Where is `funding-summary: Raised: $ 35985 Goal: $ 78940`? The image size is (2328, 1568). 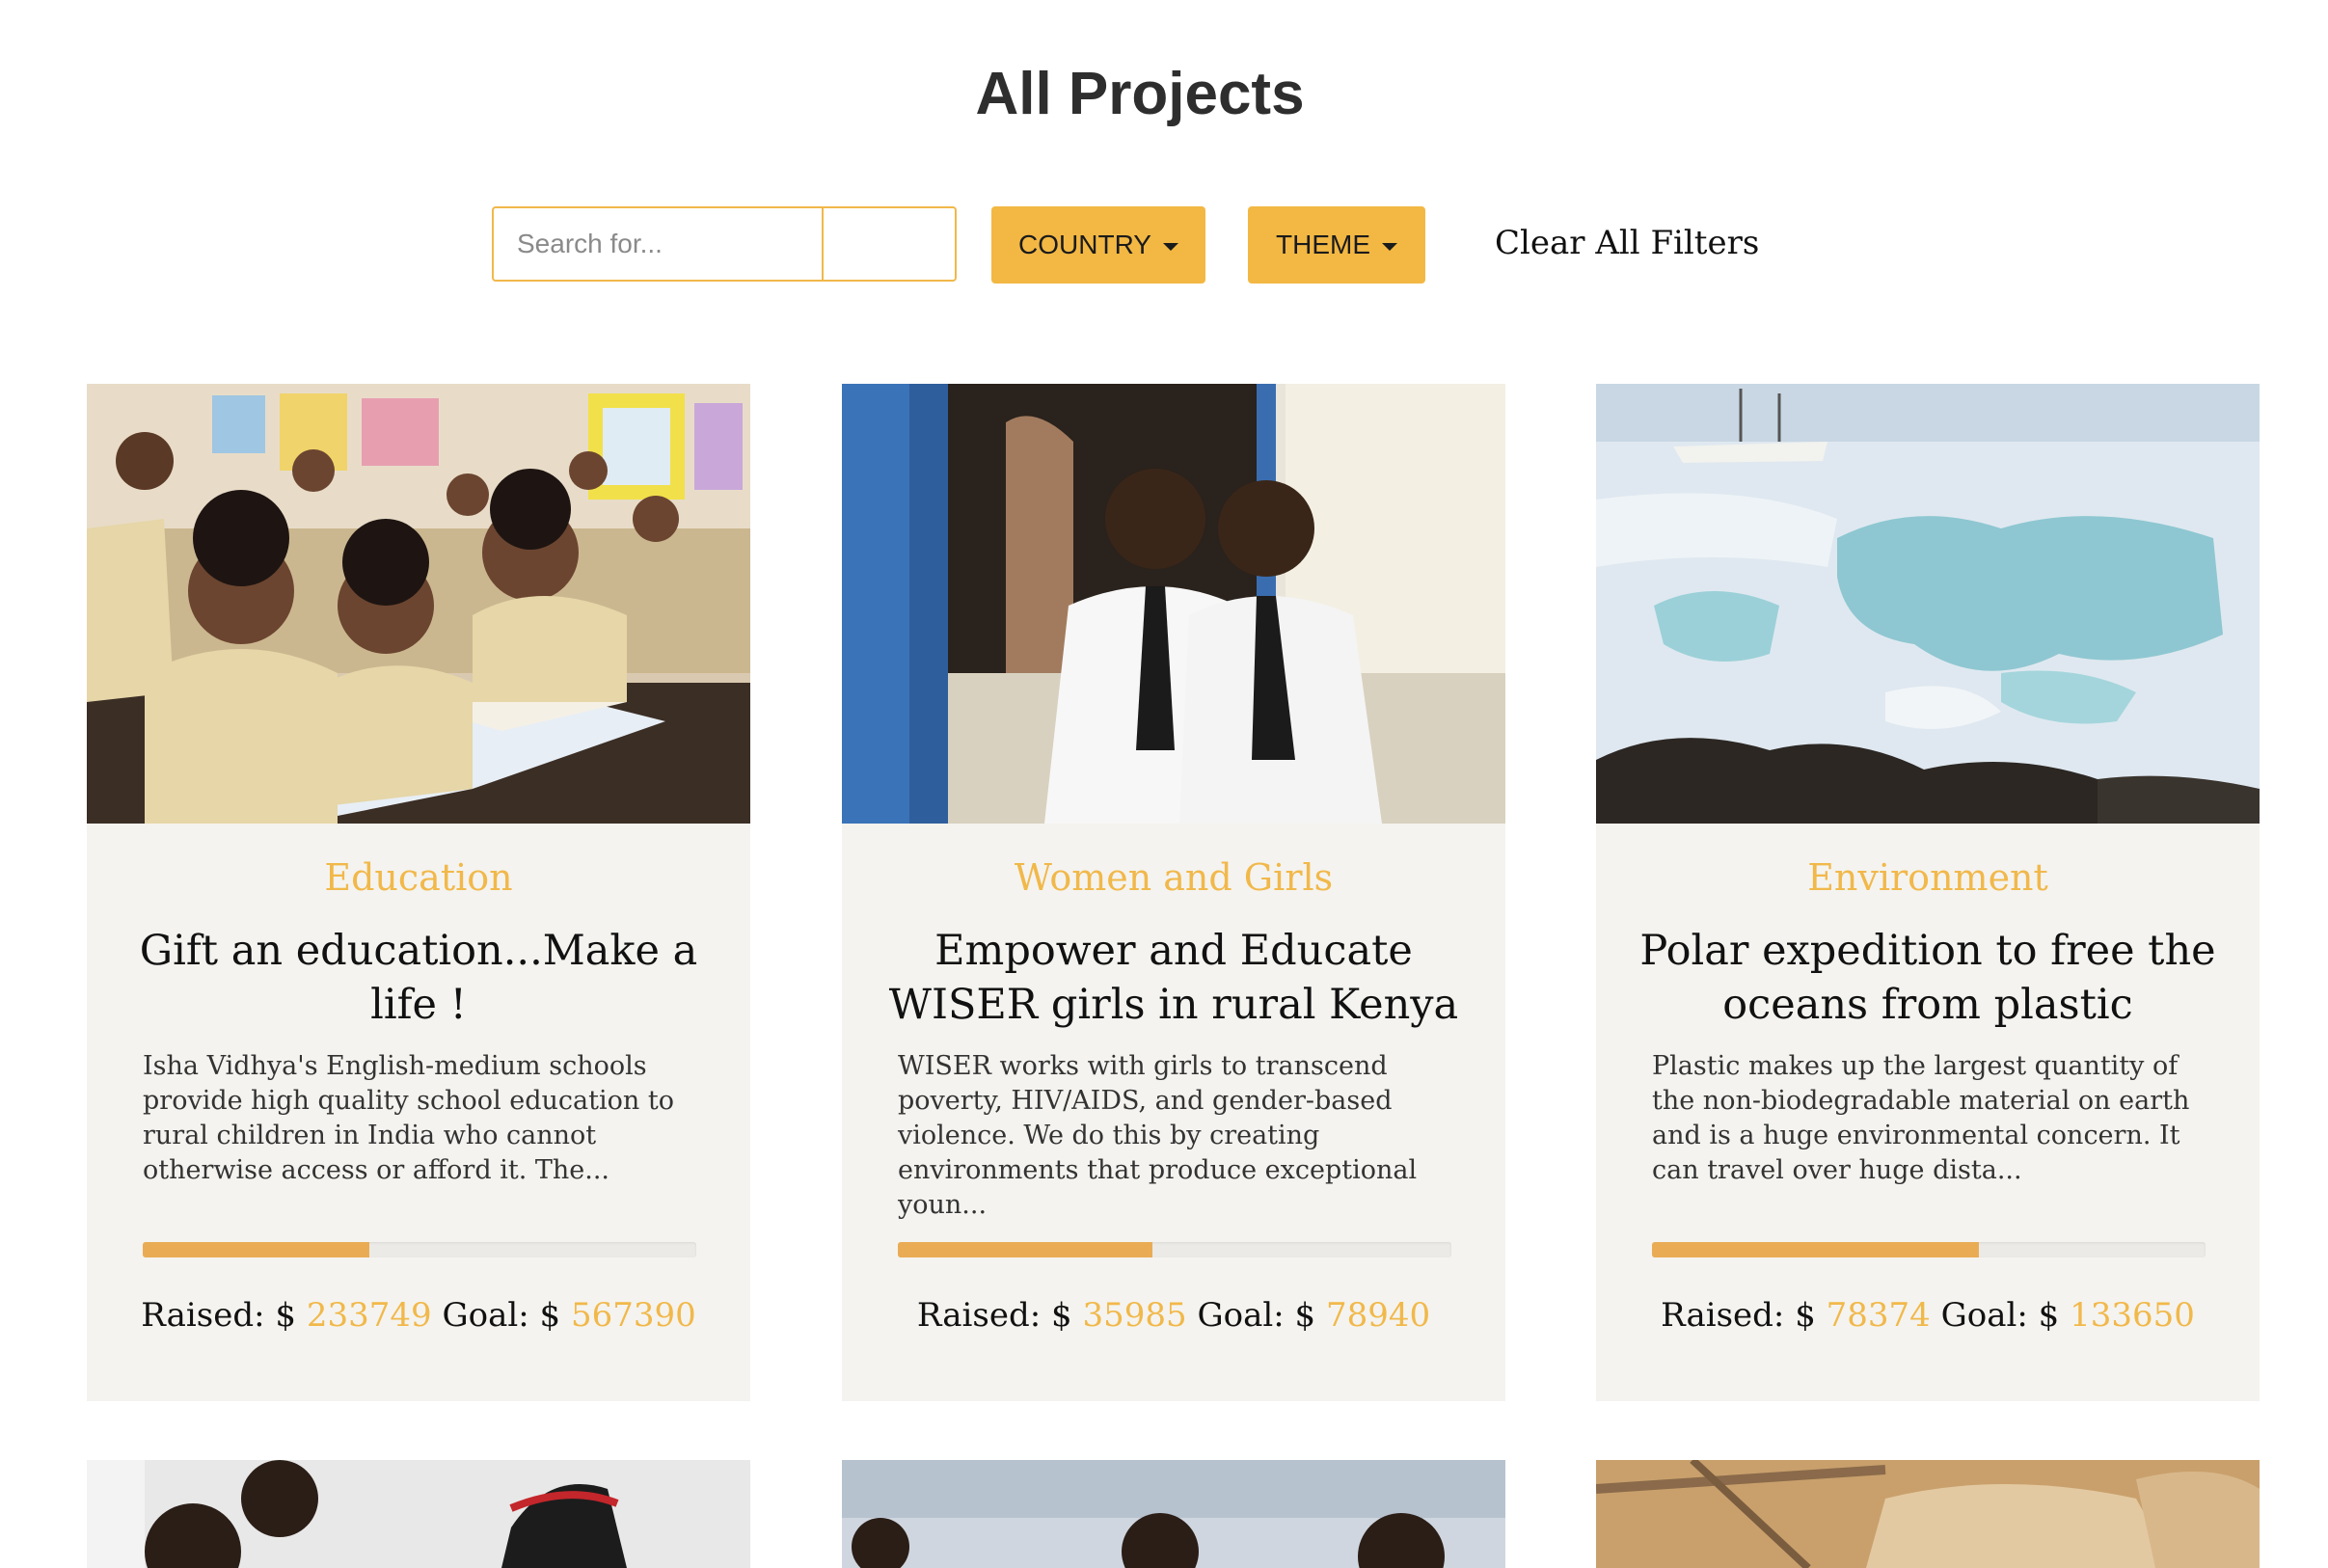 funding-summary: Raised: $ 35985 Goal: $ 78940 is located at coordinates (1174, 1315).